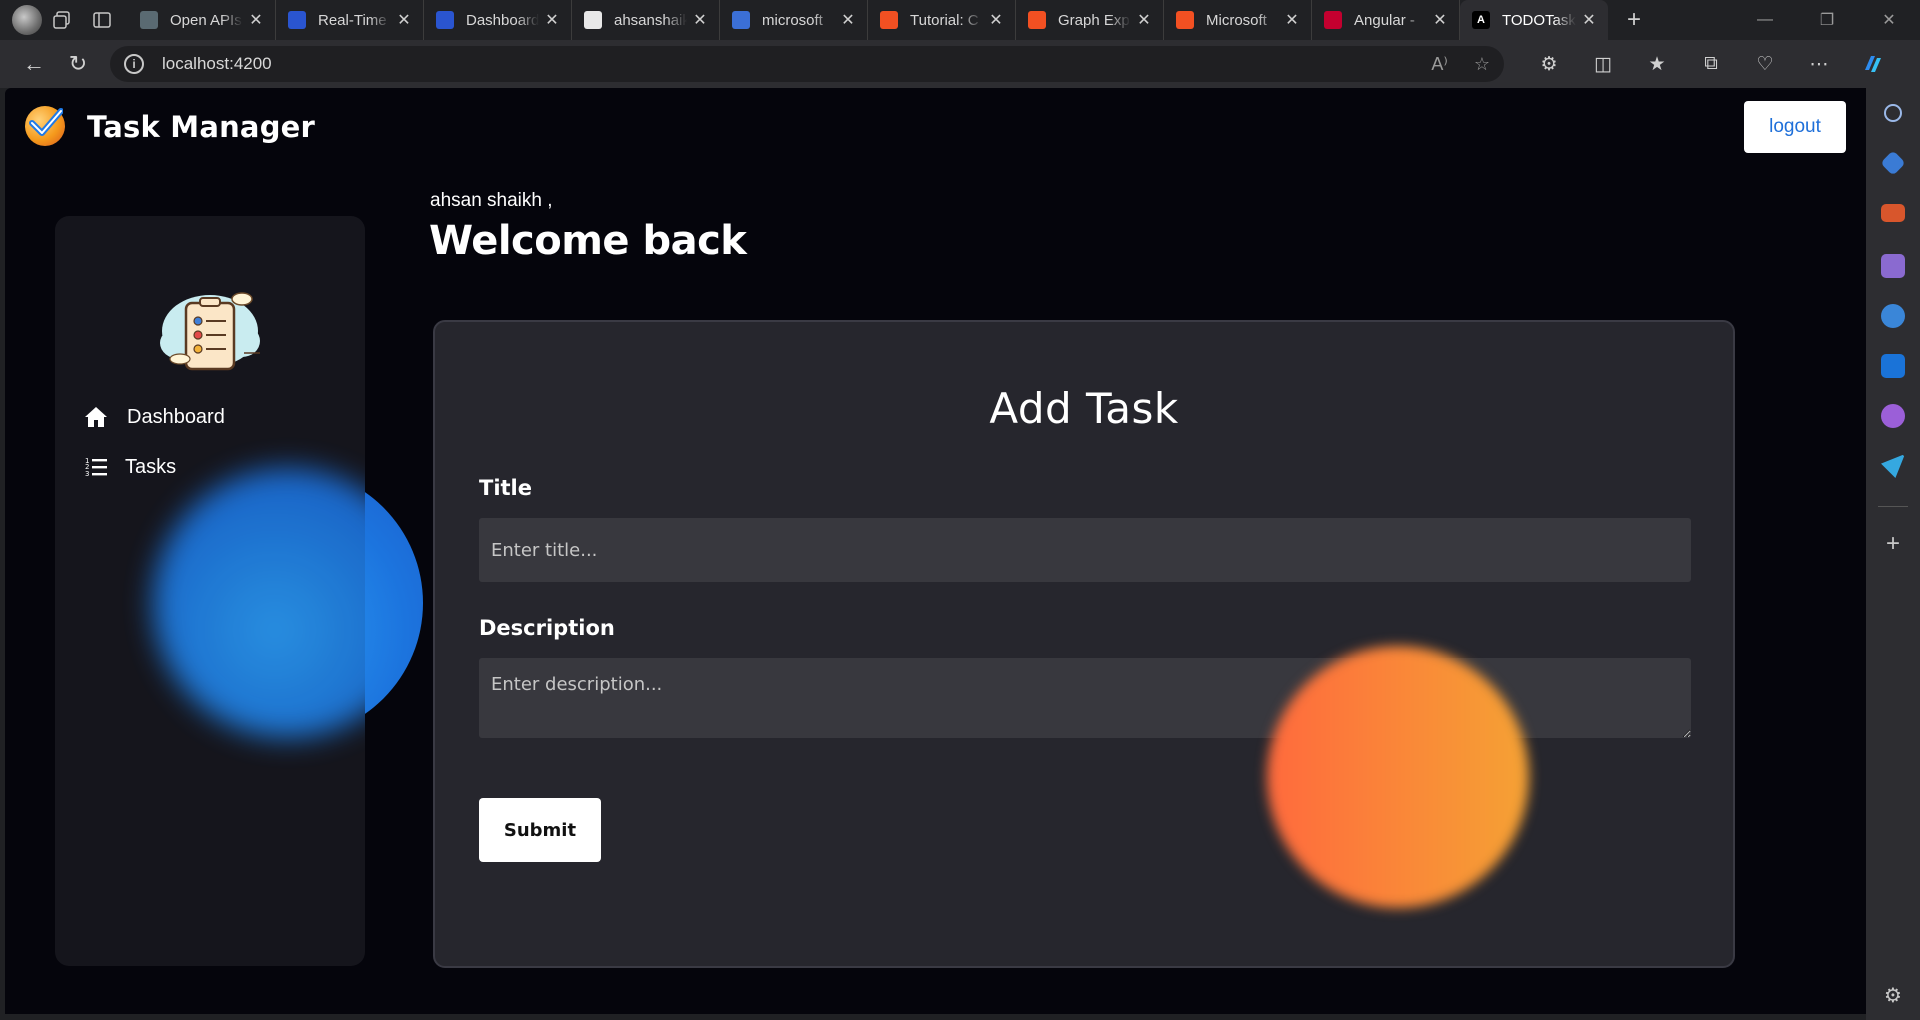 This screenshot has height=1020, width=1920. I want to click on sidebar-item-label: Dashboard, so click(176, 416).